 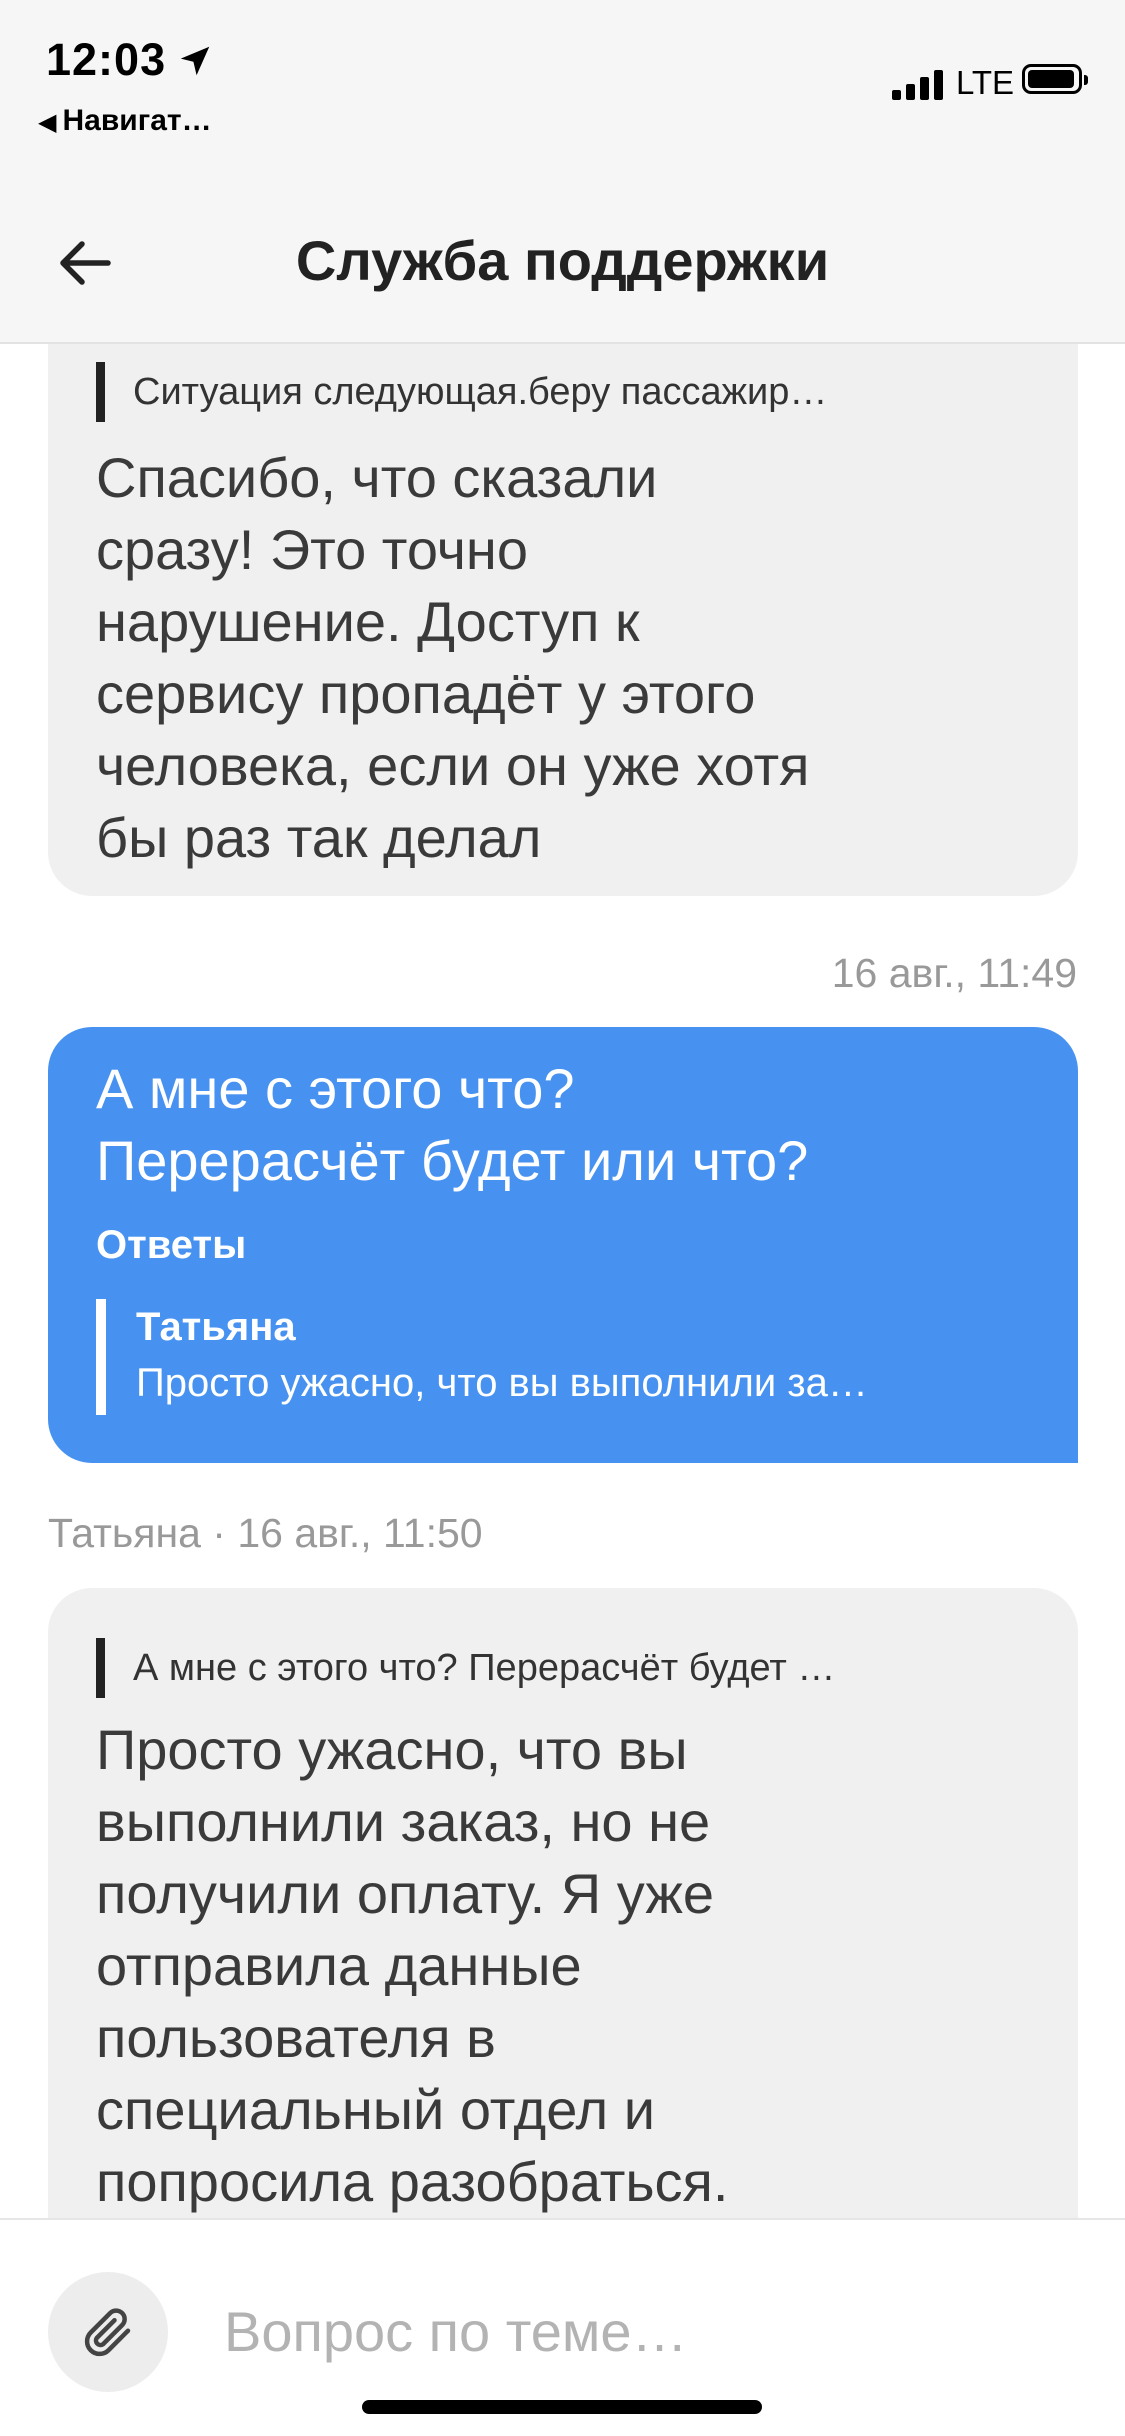 What do you see at coordinates (339, 1965) in the screenshot?
I see `message-line: отправила данные` at bounding box center [339, 1965].